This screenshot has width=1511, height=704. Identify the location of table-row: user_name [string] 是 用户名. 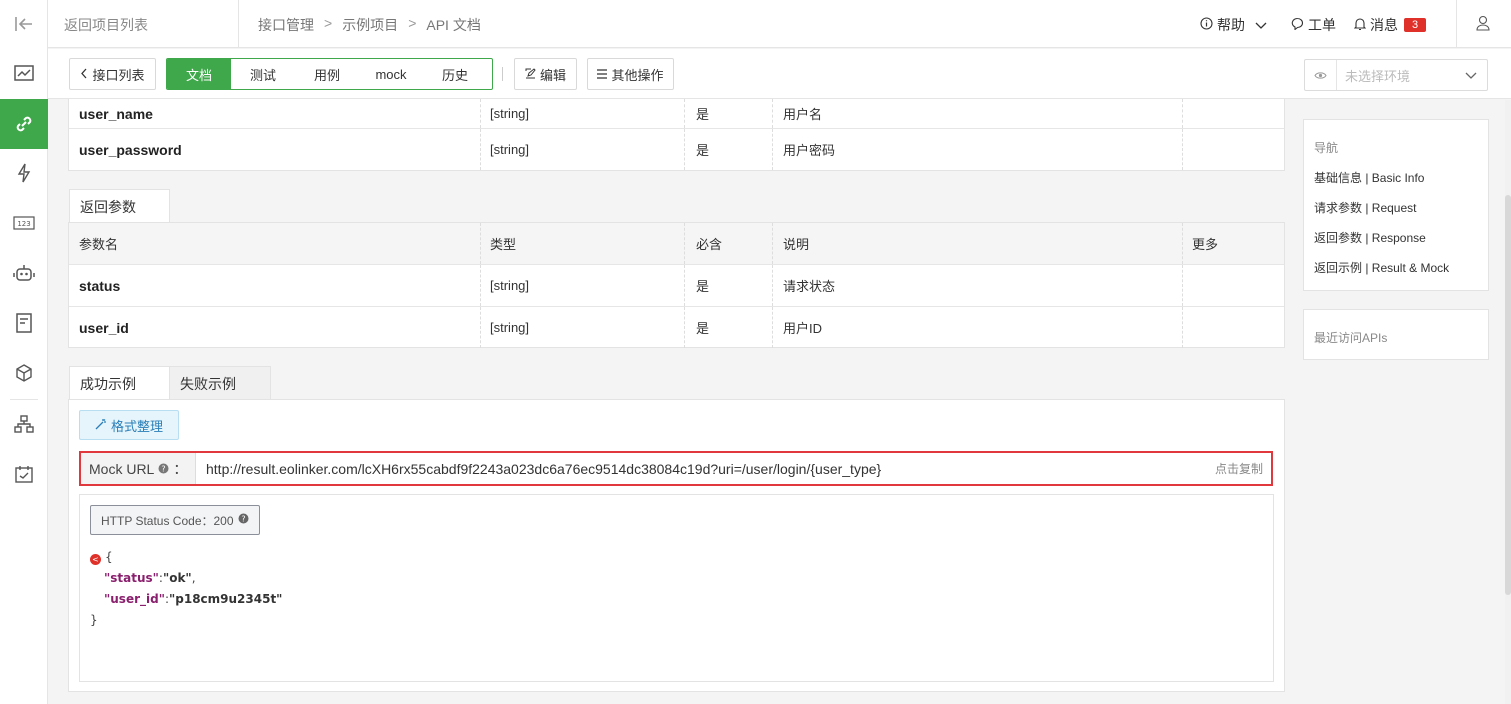
(676, 114).